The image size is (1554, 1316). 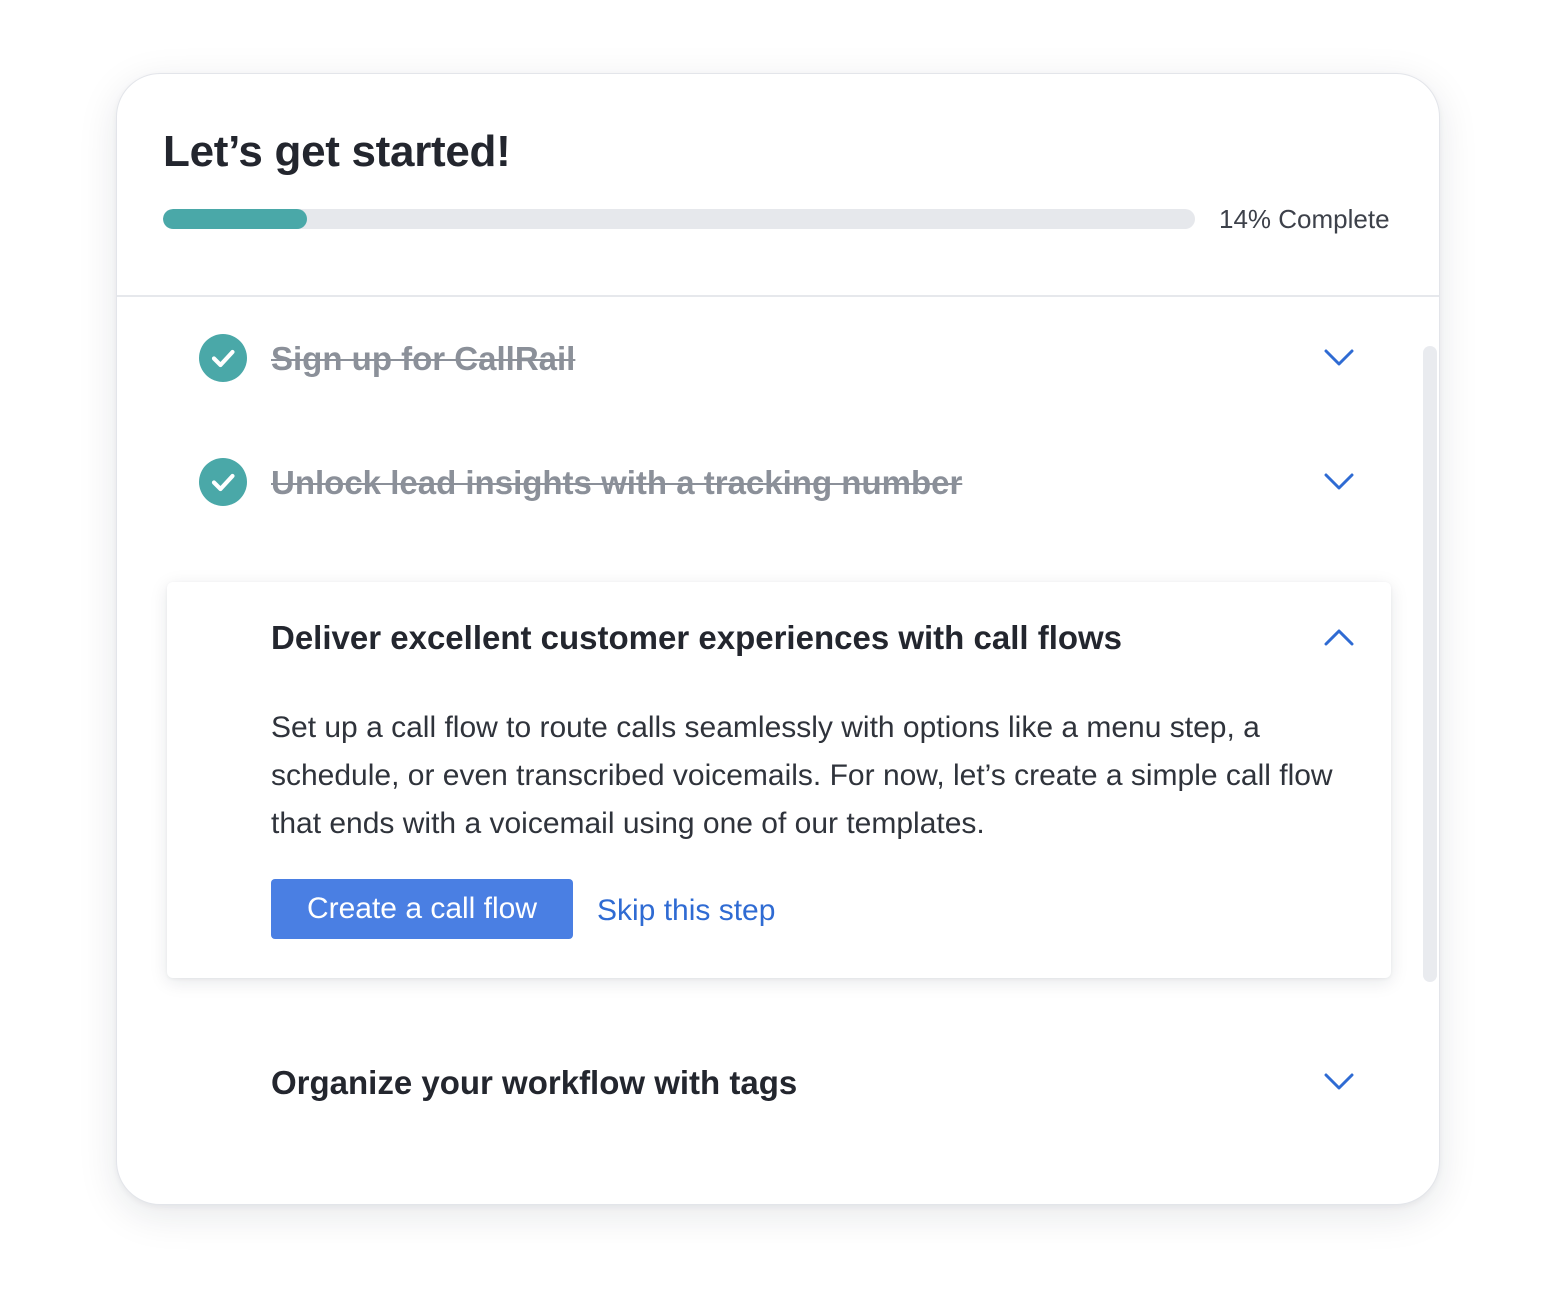 What do you see at coordinates (1430, 664) in the screenshot?
I see `scrollbar` at bounding box center [1430, 664].